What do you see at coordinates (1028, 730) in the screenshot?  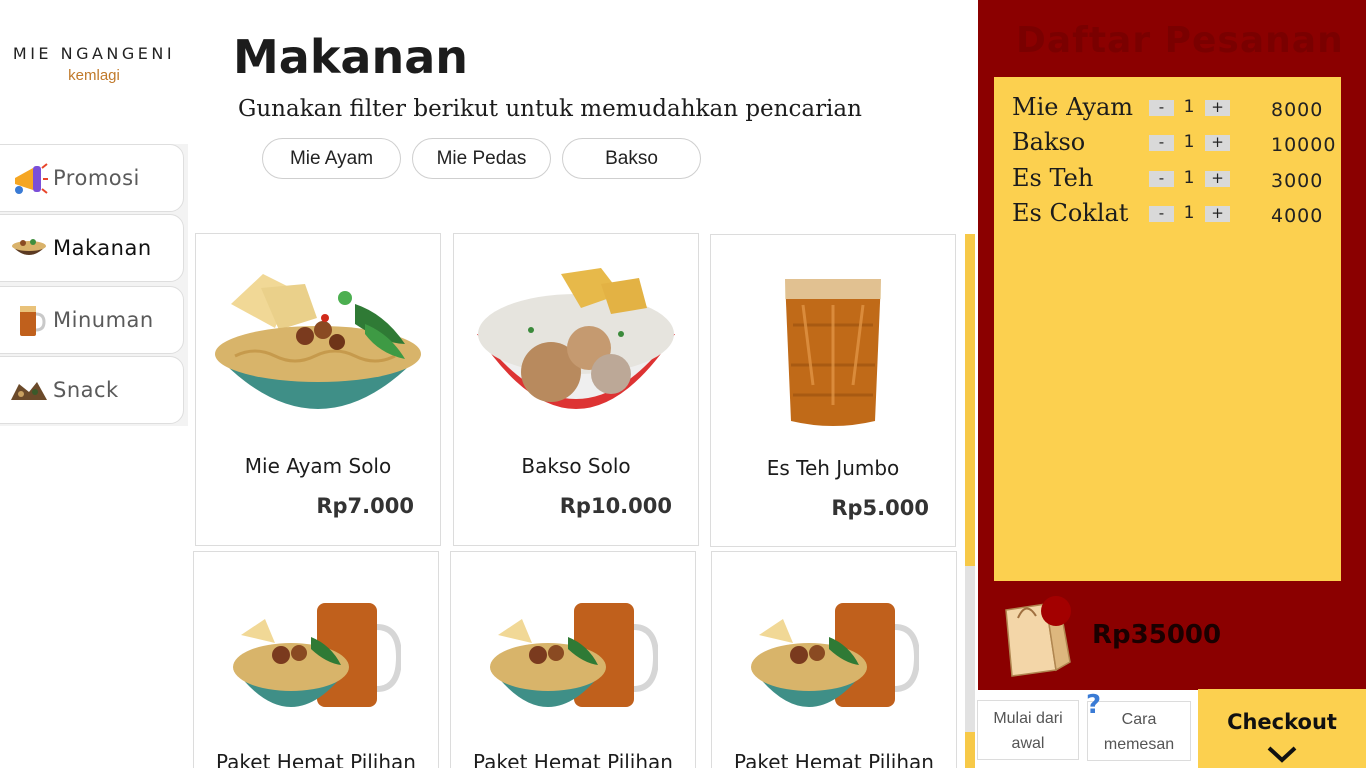 I see `restart-button: Mulai dari awal` at bounding box center [1028, 730].